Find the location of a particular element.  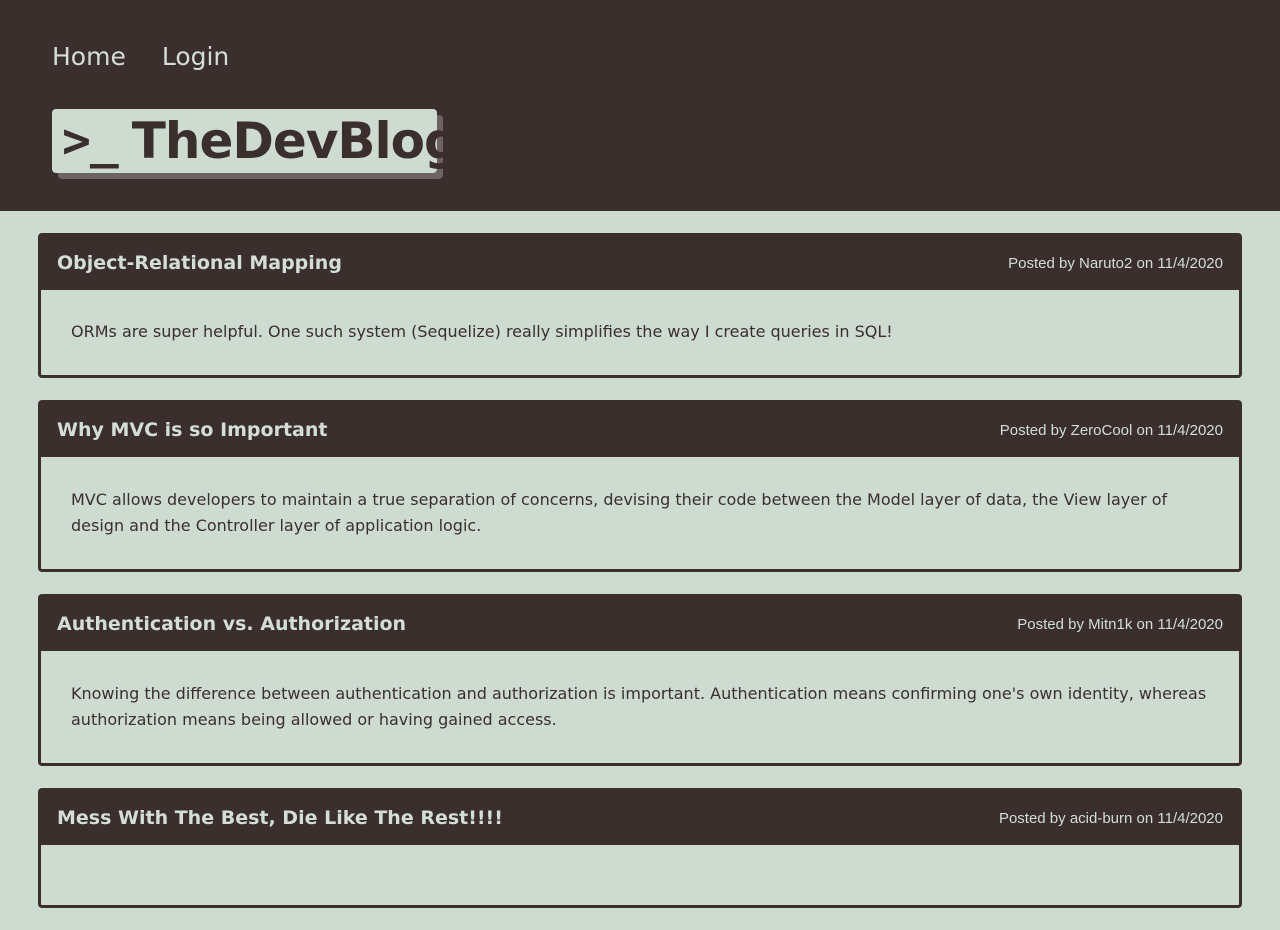

post-meta: Posted by ZeroCool on 11/4/2020 is located at coordinates (1111, 430).